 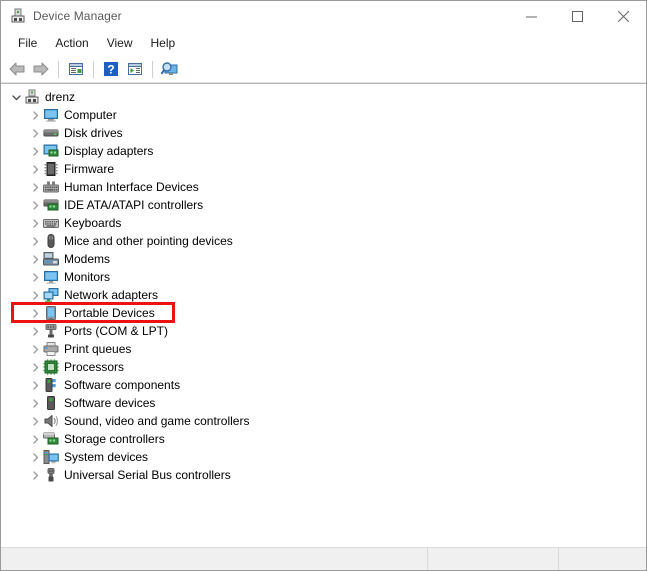 I want to click on tree-node-keyboards: Keyboards, so click(x=323, y=223).